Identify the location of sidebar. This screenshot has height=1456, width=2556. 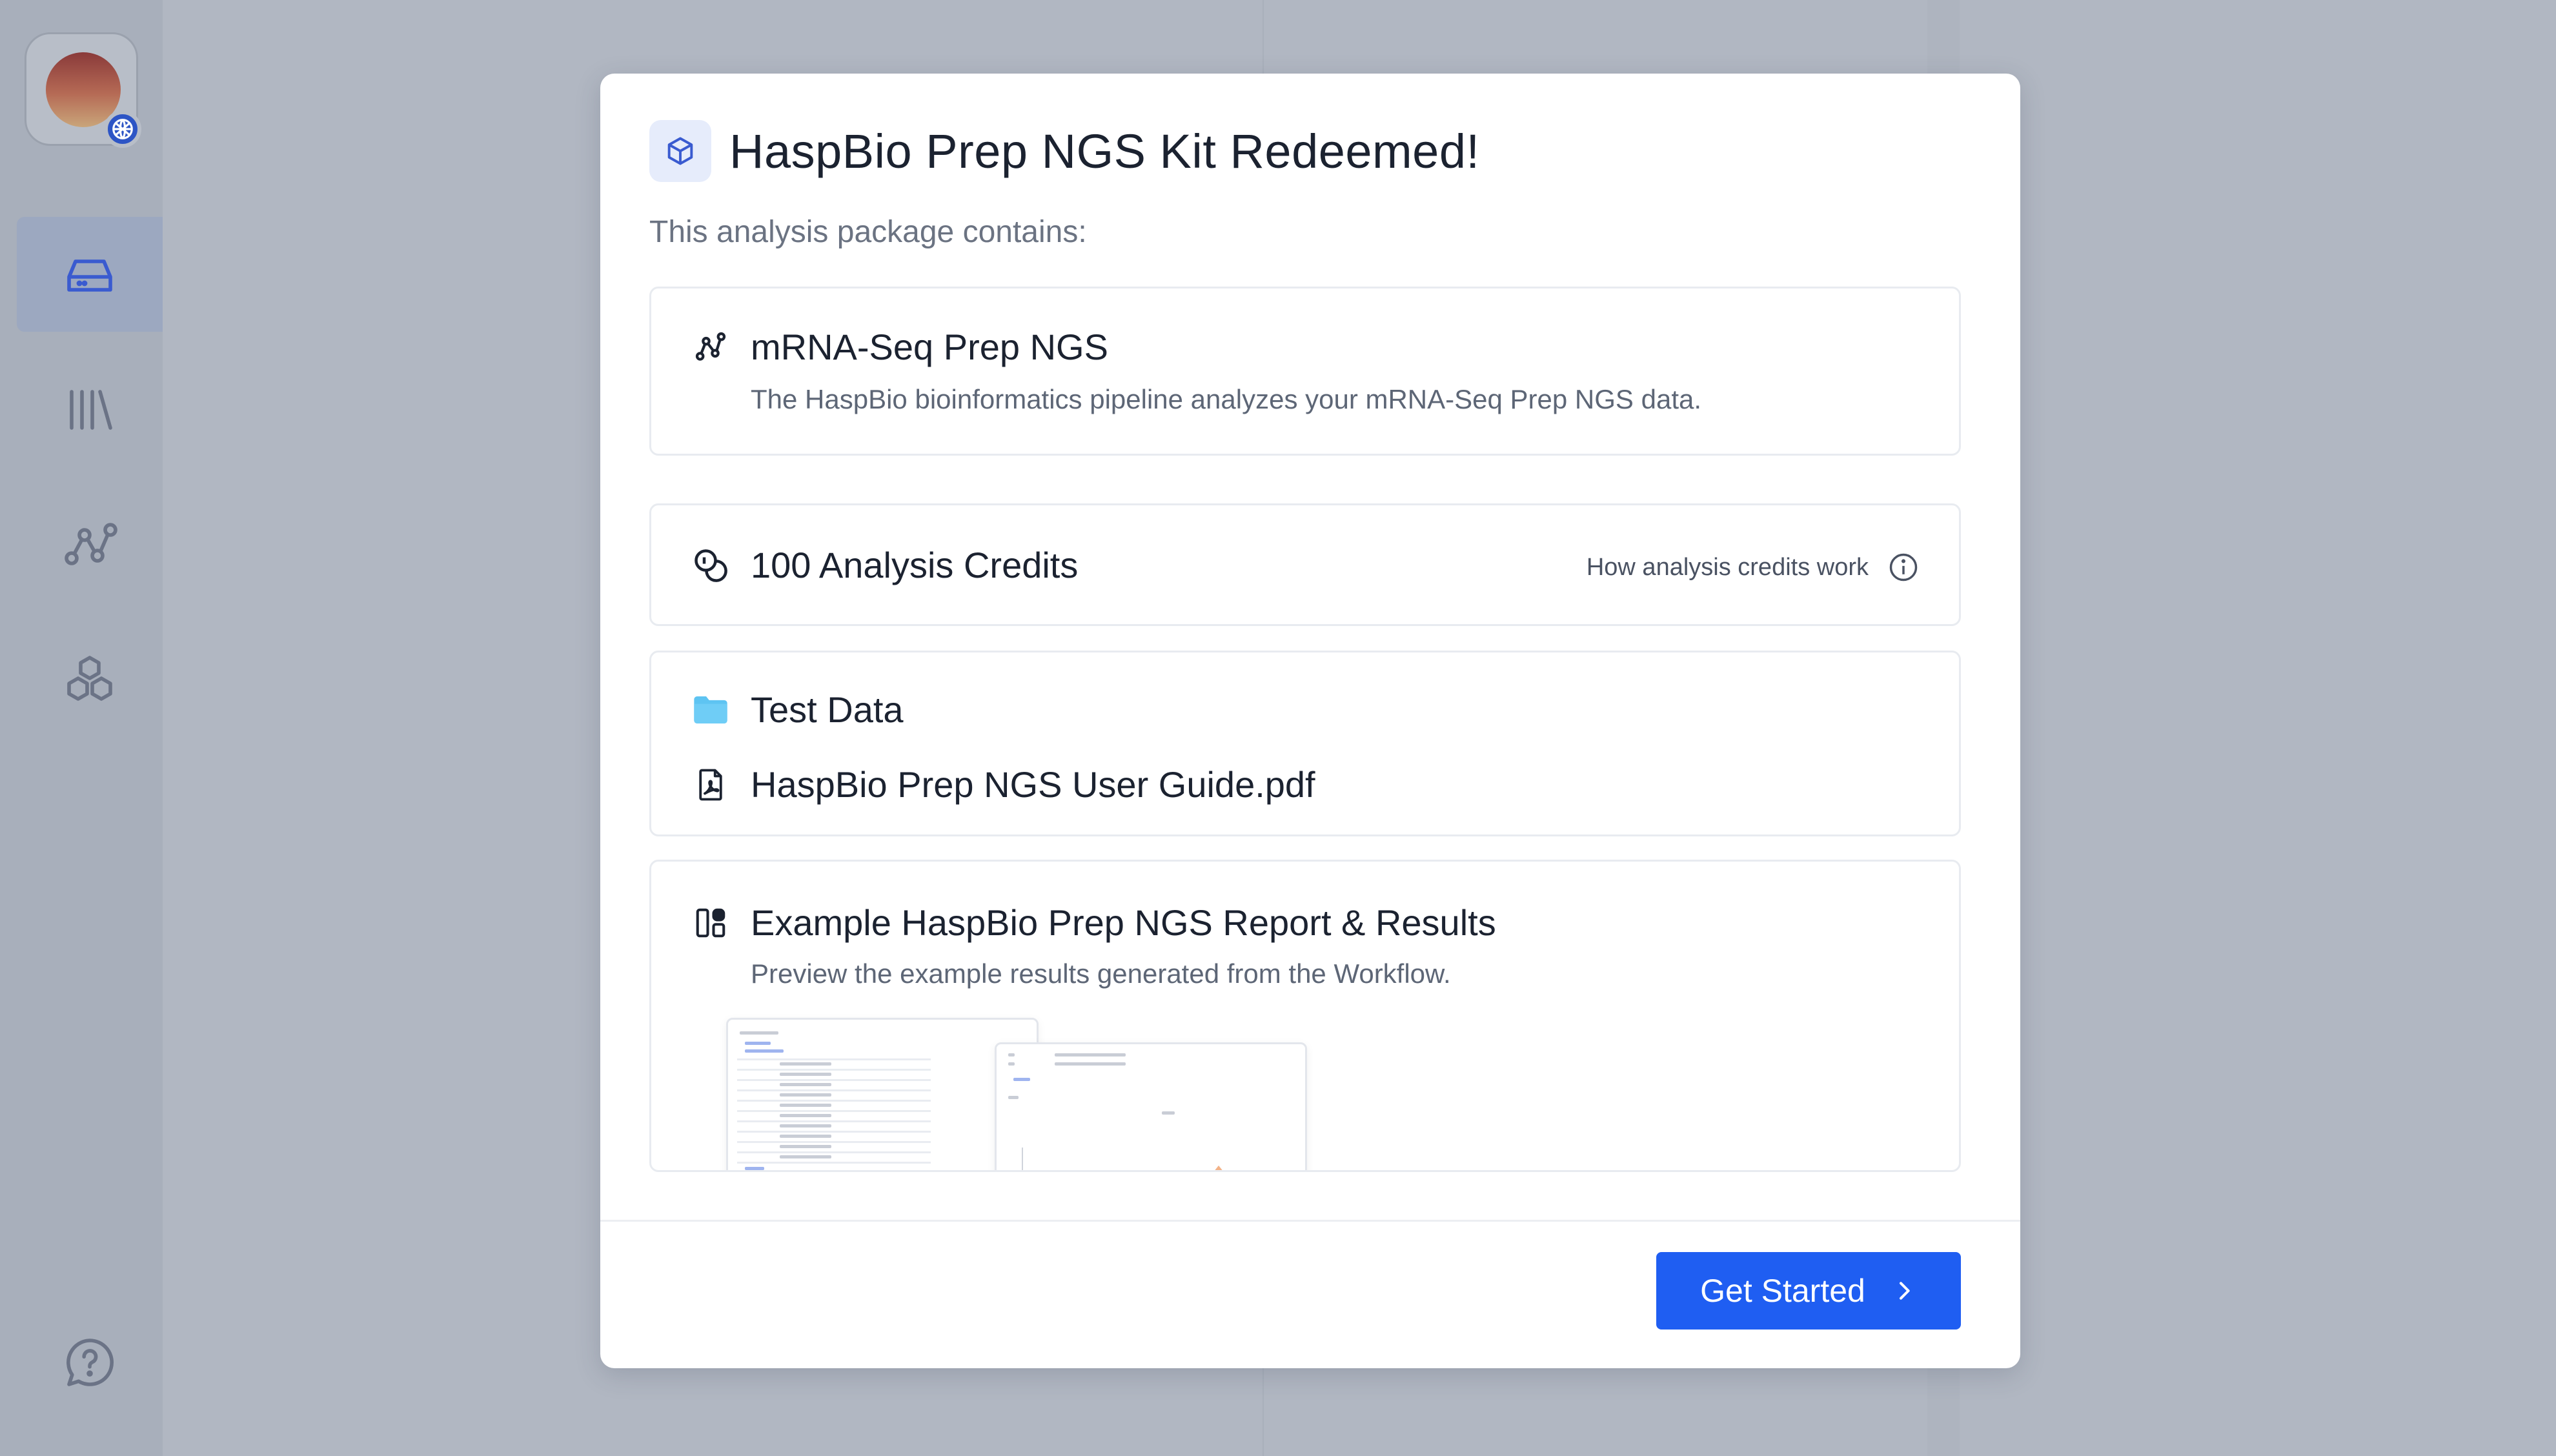
(81, 728).